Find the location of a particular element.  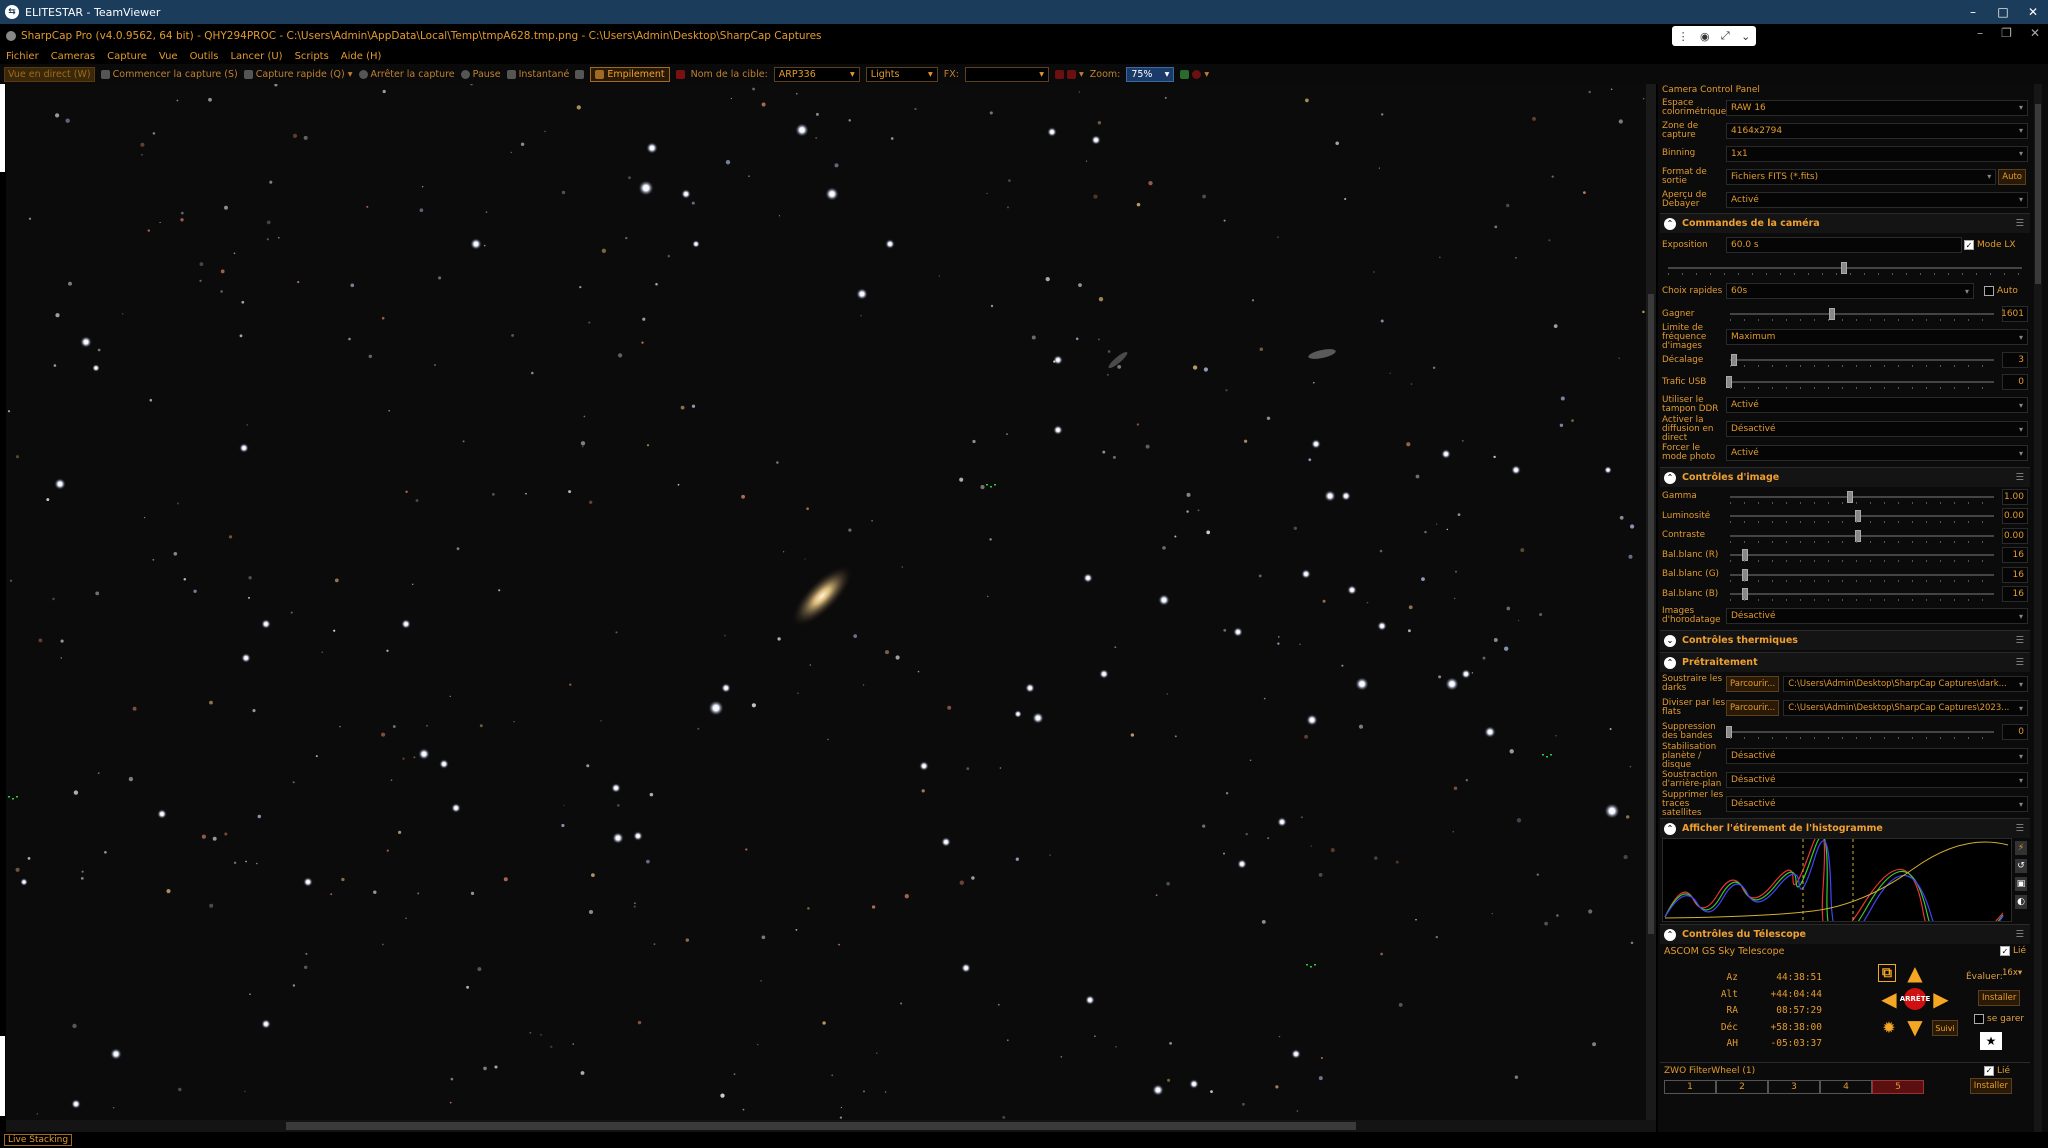

usb-traffic-slider is located at coordinates (1862, 382).